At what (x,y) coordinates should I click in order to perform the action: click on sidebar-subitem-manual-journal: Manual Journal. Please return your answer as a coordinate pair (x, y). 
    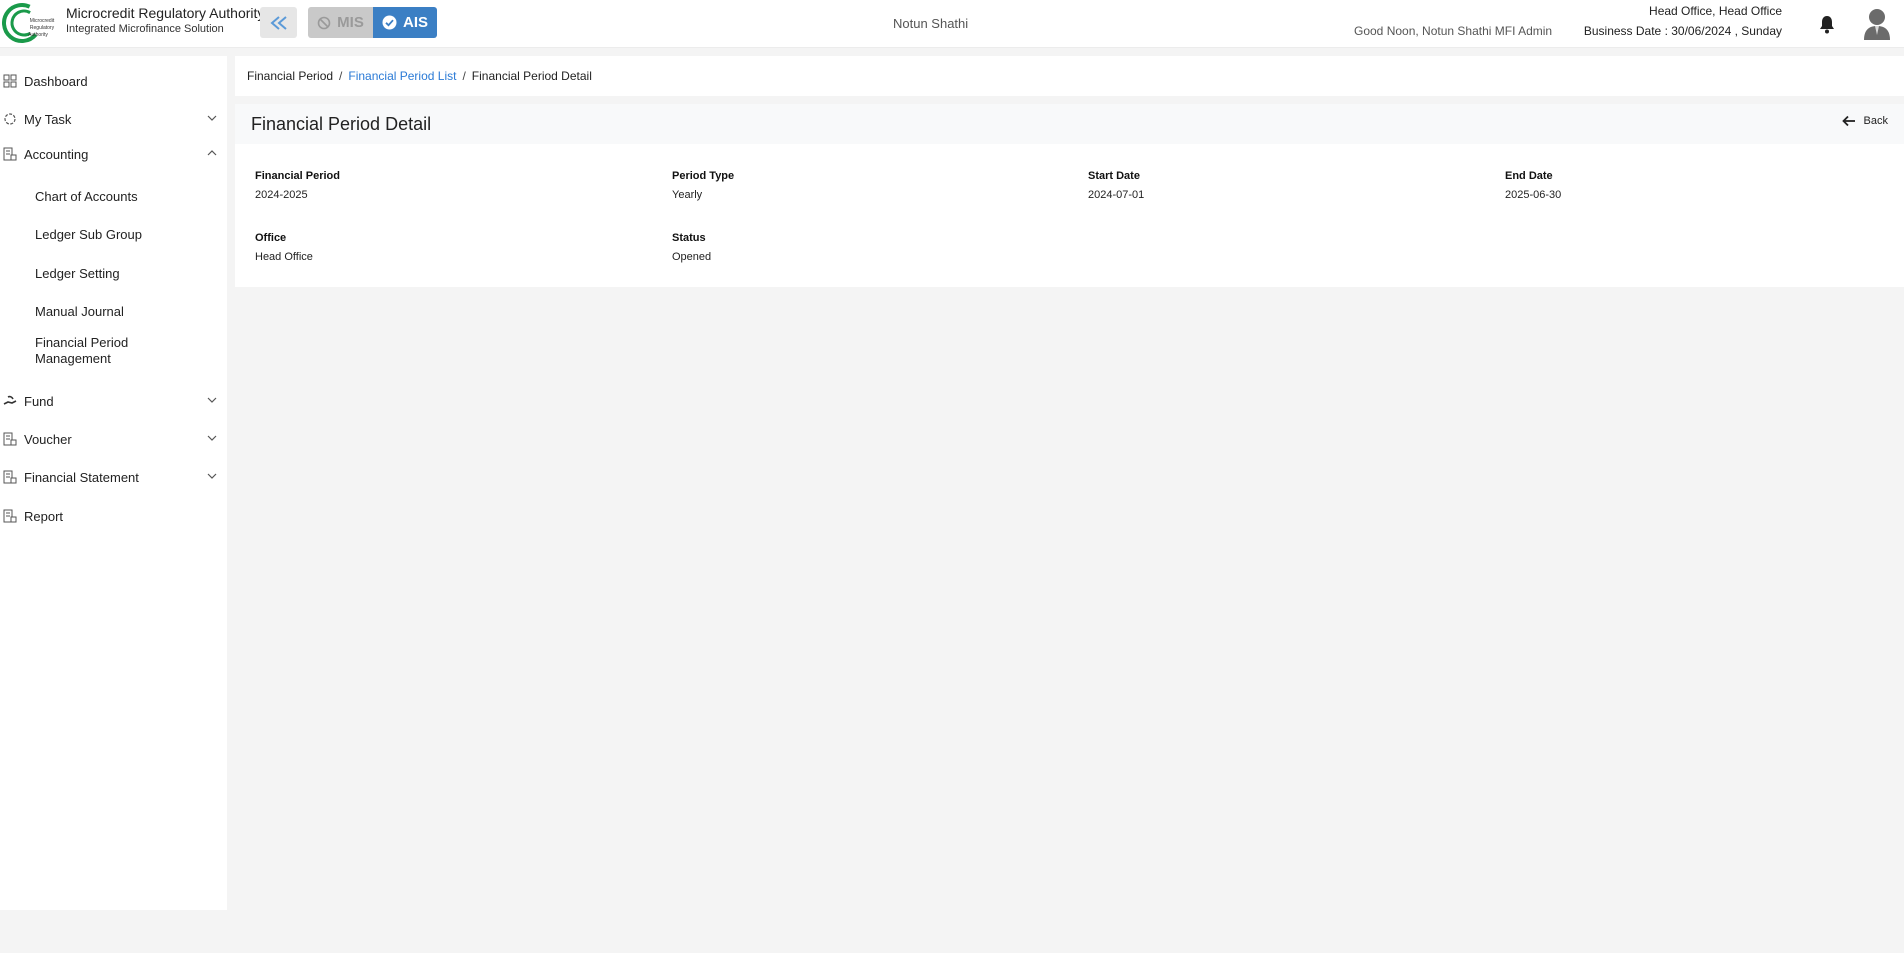
    Looking at the image, I should click on (127, 312).